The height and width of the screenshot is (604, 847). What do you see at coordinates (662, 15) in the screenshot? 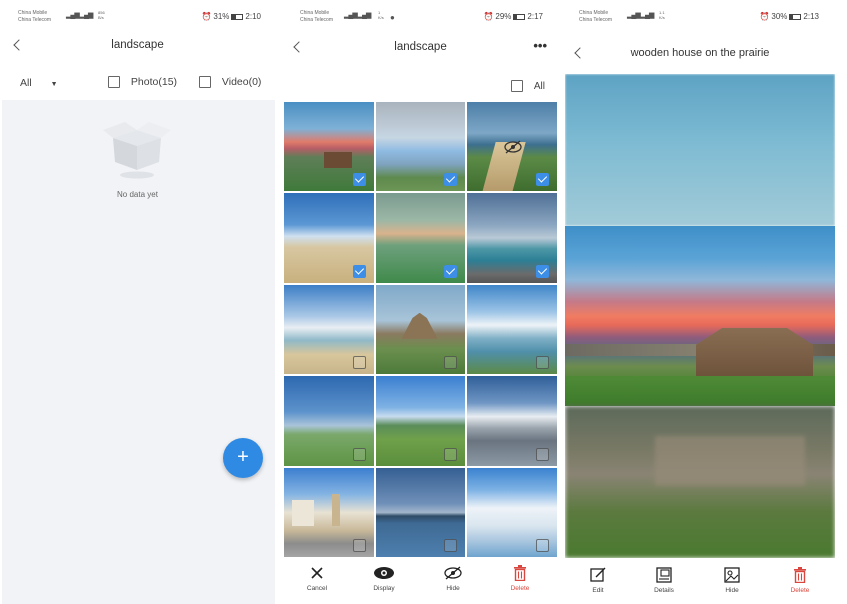
I see `network-speed: 1.1 K/s` at bounding box center [662, 15].